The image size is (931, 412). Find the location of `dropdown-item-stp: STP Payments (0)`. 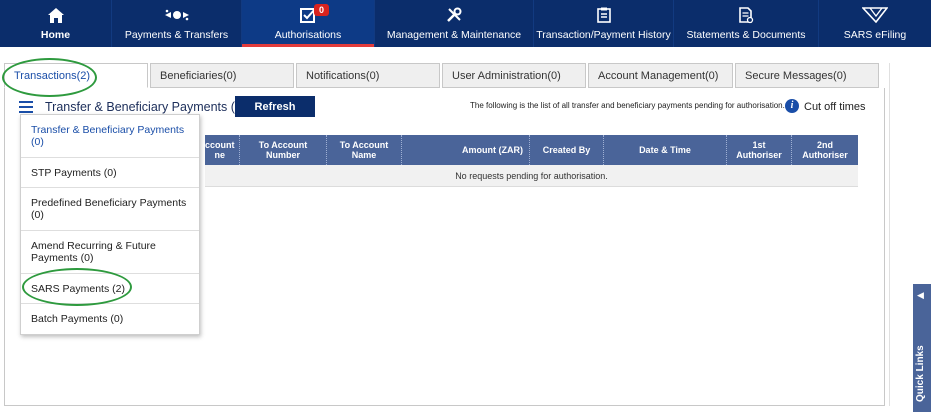

dropdown-item-stp: STP Payments (0) is located at coordinates (110, 173).